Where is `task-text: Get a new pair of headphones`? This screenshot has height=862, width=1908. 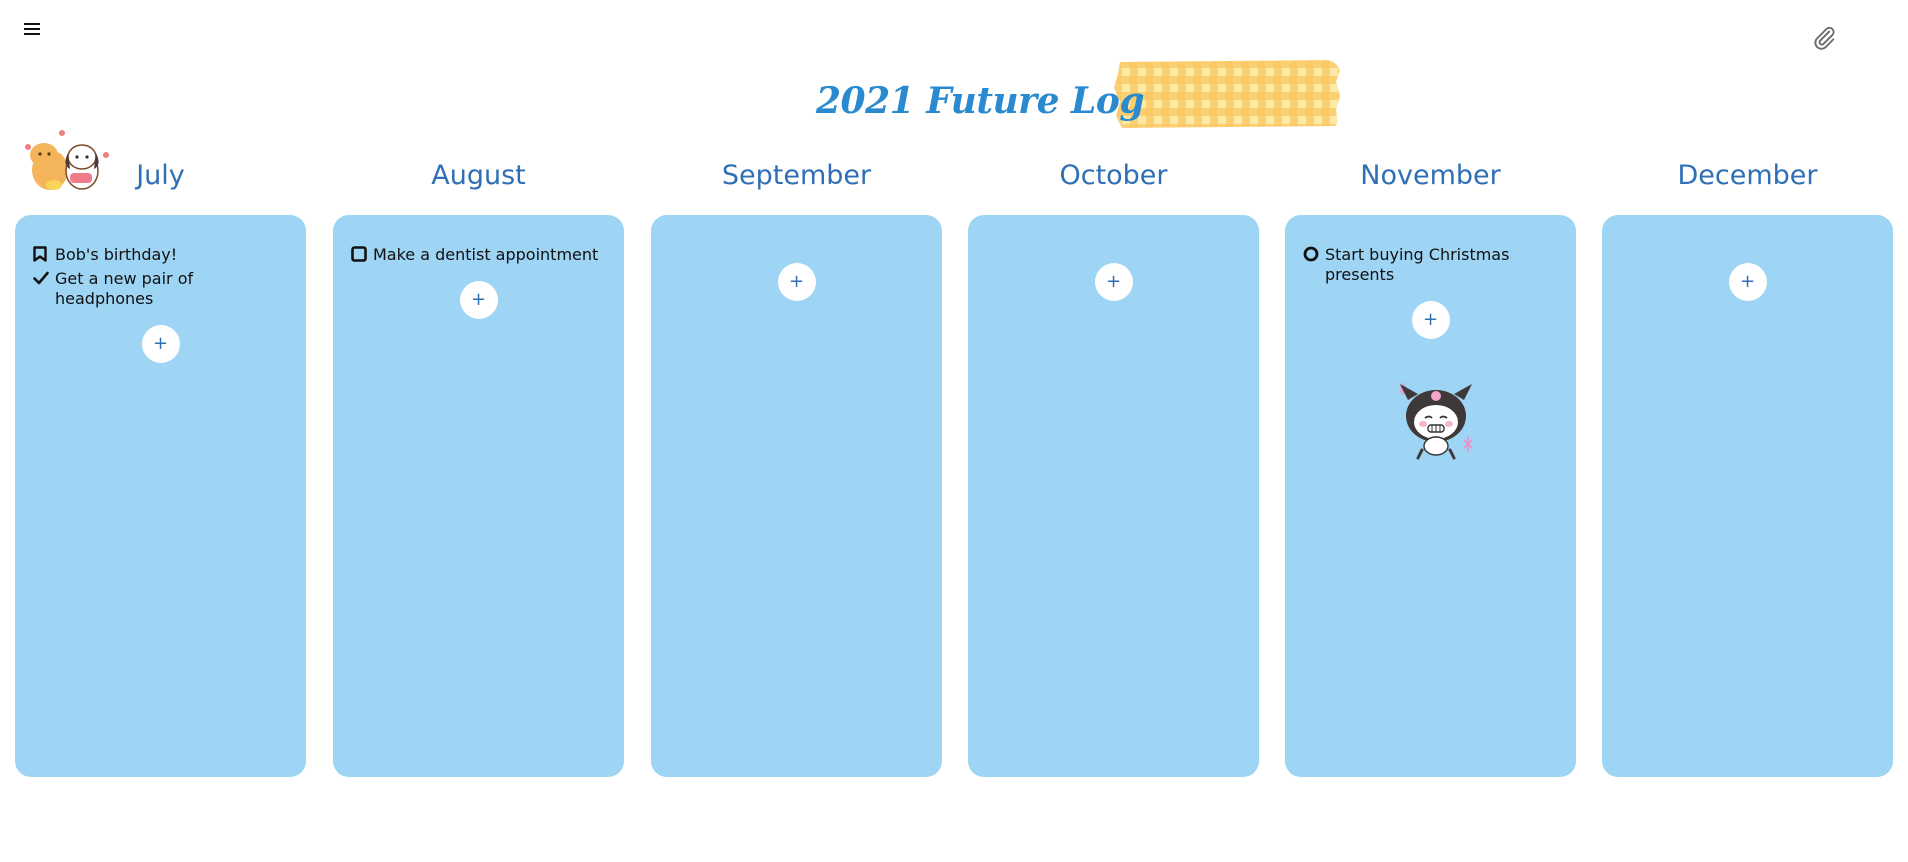
task-text: Get a new pair of headphones is located at coordinates (171, 289).